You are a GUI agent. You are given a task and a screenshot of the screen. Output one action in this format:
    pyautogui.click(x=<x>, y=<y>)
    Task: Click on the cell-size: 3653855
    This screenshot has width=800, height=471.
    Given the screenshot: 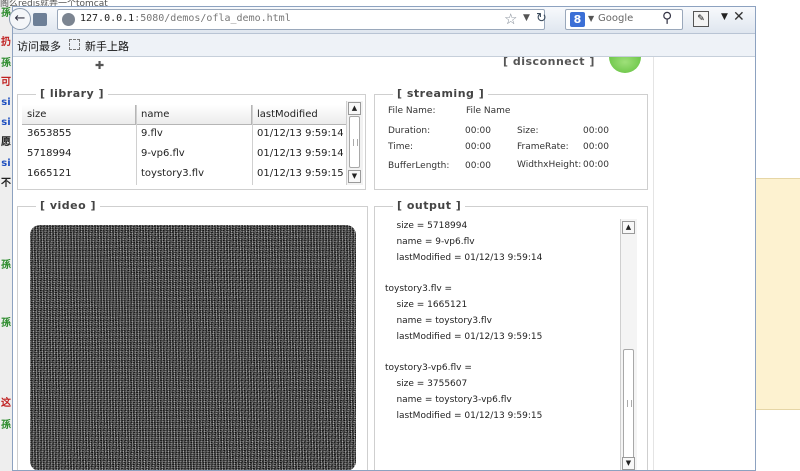 What is the action you would take?
    pyautogui.click(x=49, y=133)
    